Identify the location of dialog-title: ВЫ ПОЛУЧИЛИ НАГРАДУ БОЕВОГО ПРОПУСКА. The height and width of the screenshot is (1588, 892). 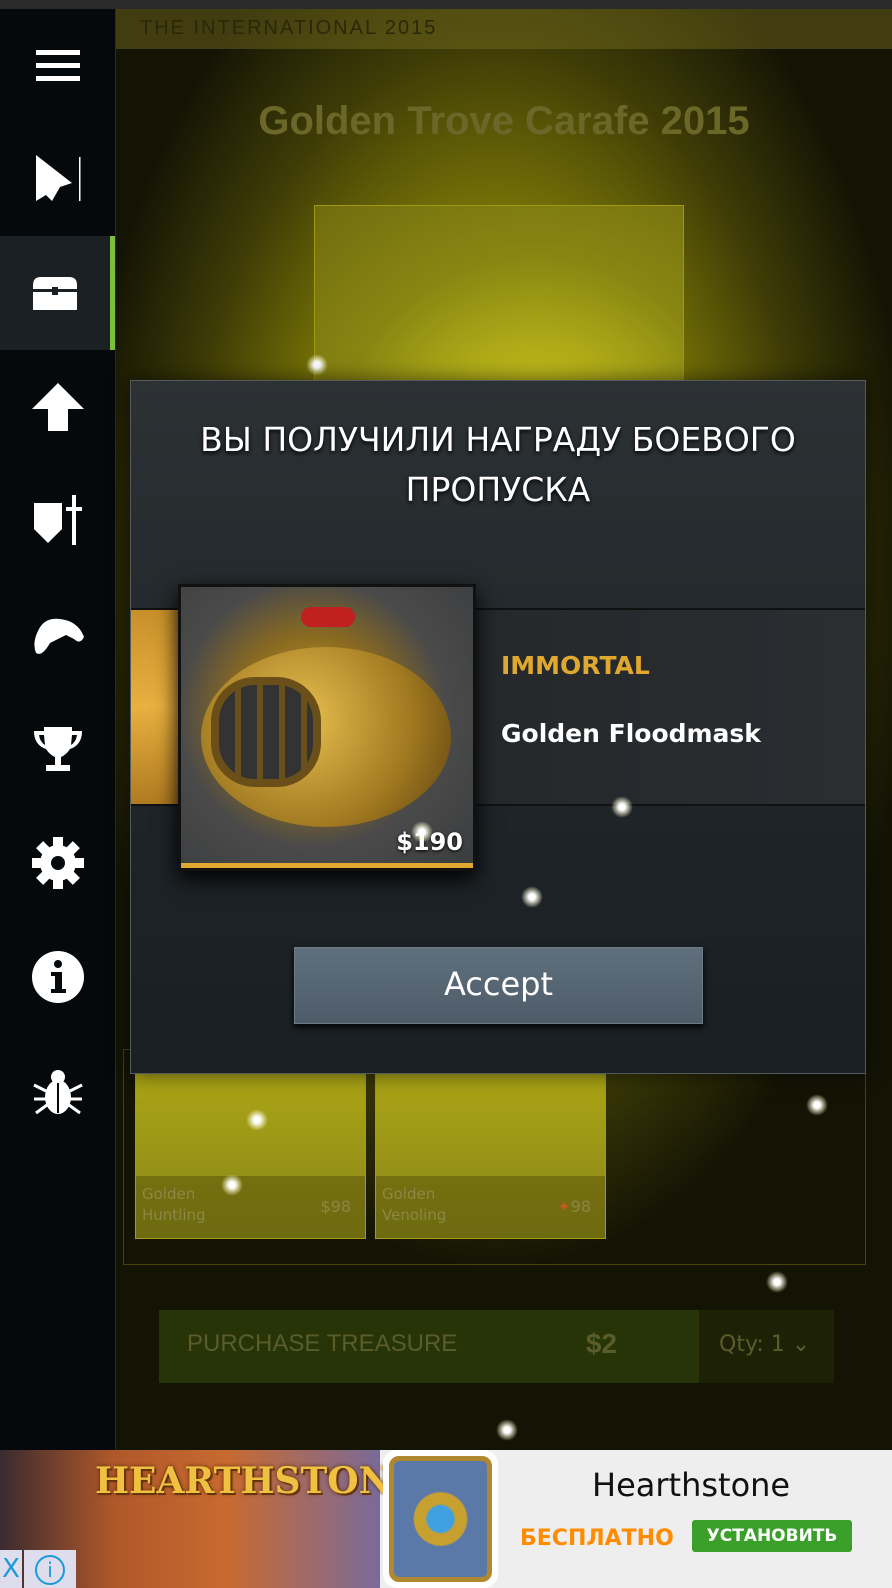
(498, 464).